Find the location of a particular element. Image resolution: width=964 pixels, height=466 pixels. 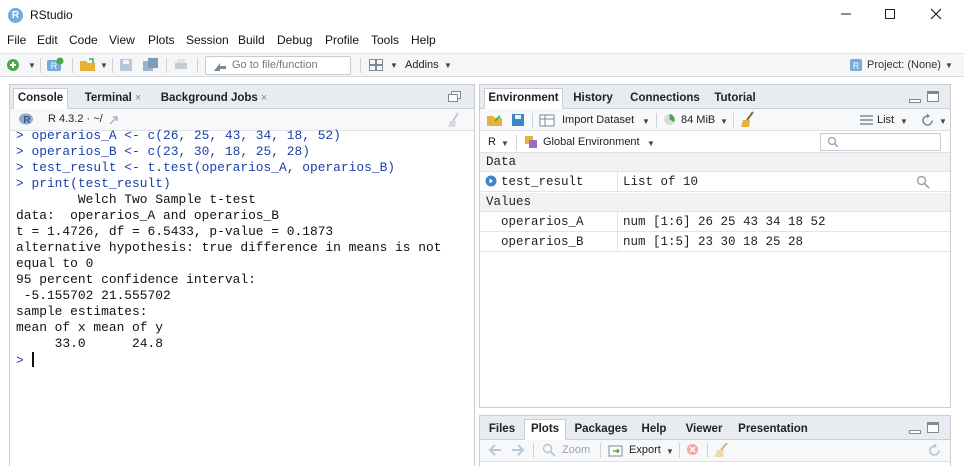

go-to-file-input: Go to file/function is located at coordinates (278, 65).